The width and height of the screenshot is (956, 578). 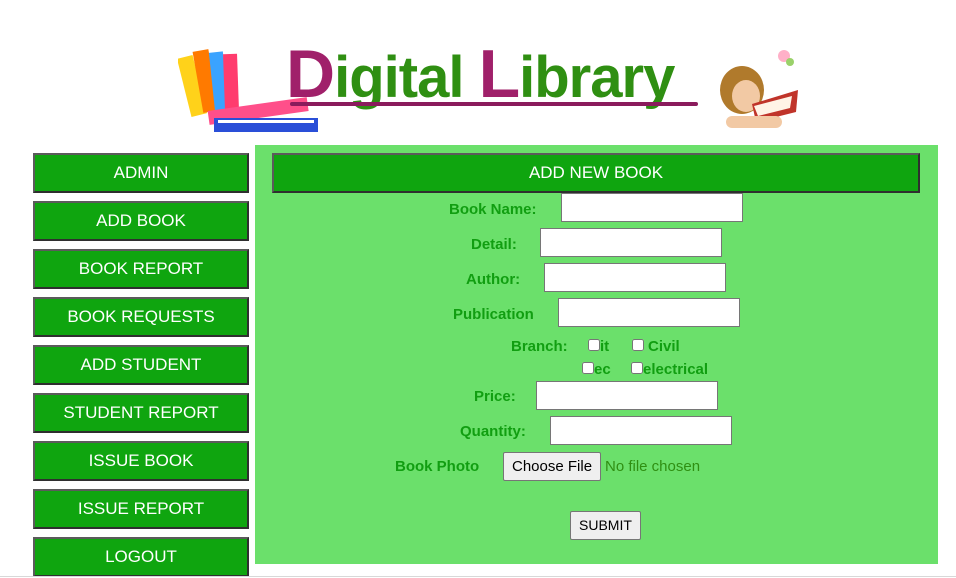 What do you see at coordinates (141, 461) in the screenshot?
I see `nav-issue-book-button: ISSUE BOOK` at bounding box center [141, 461].